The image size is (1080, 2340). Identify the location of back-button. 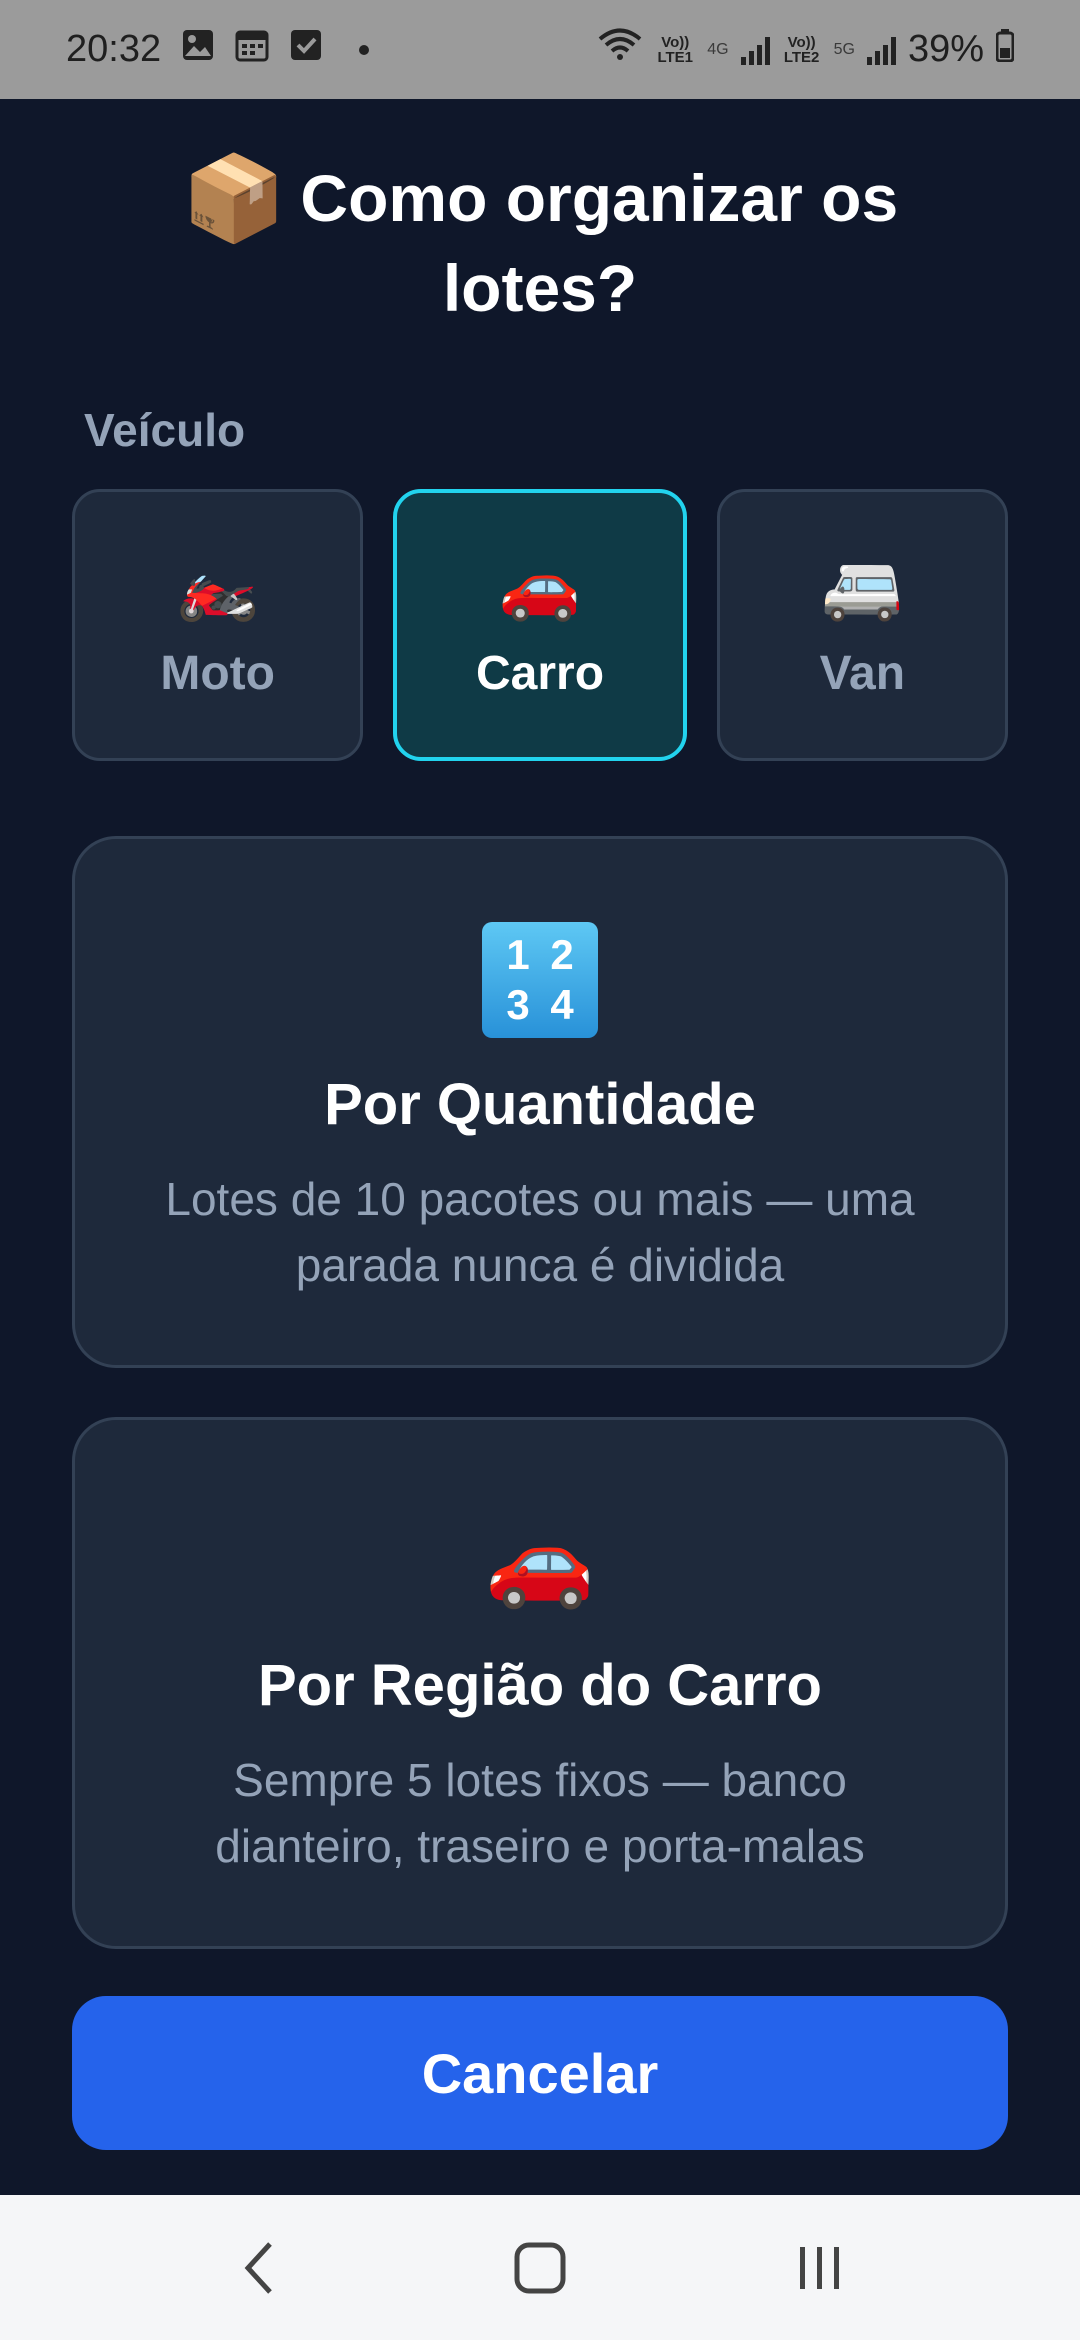
(260, 2268).